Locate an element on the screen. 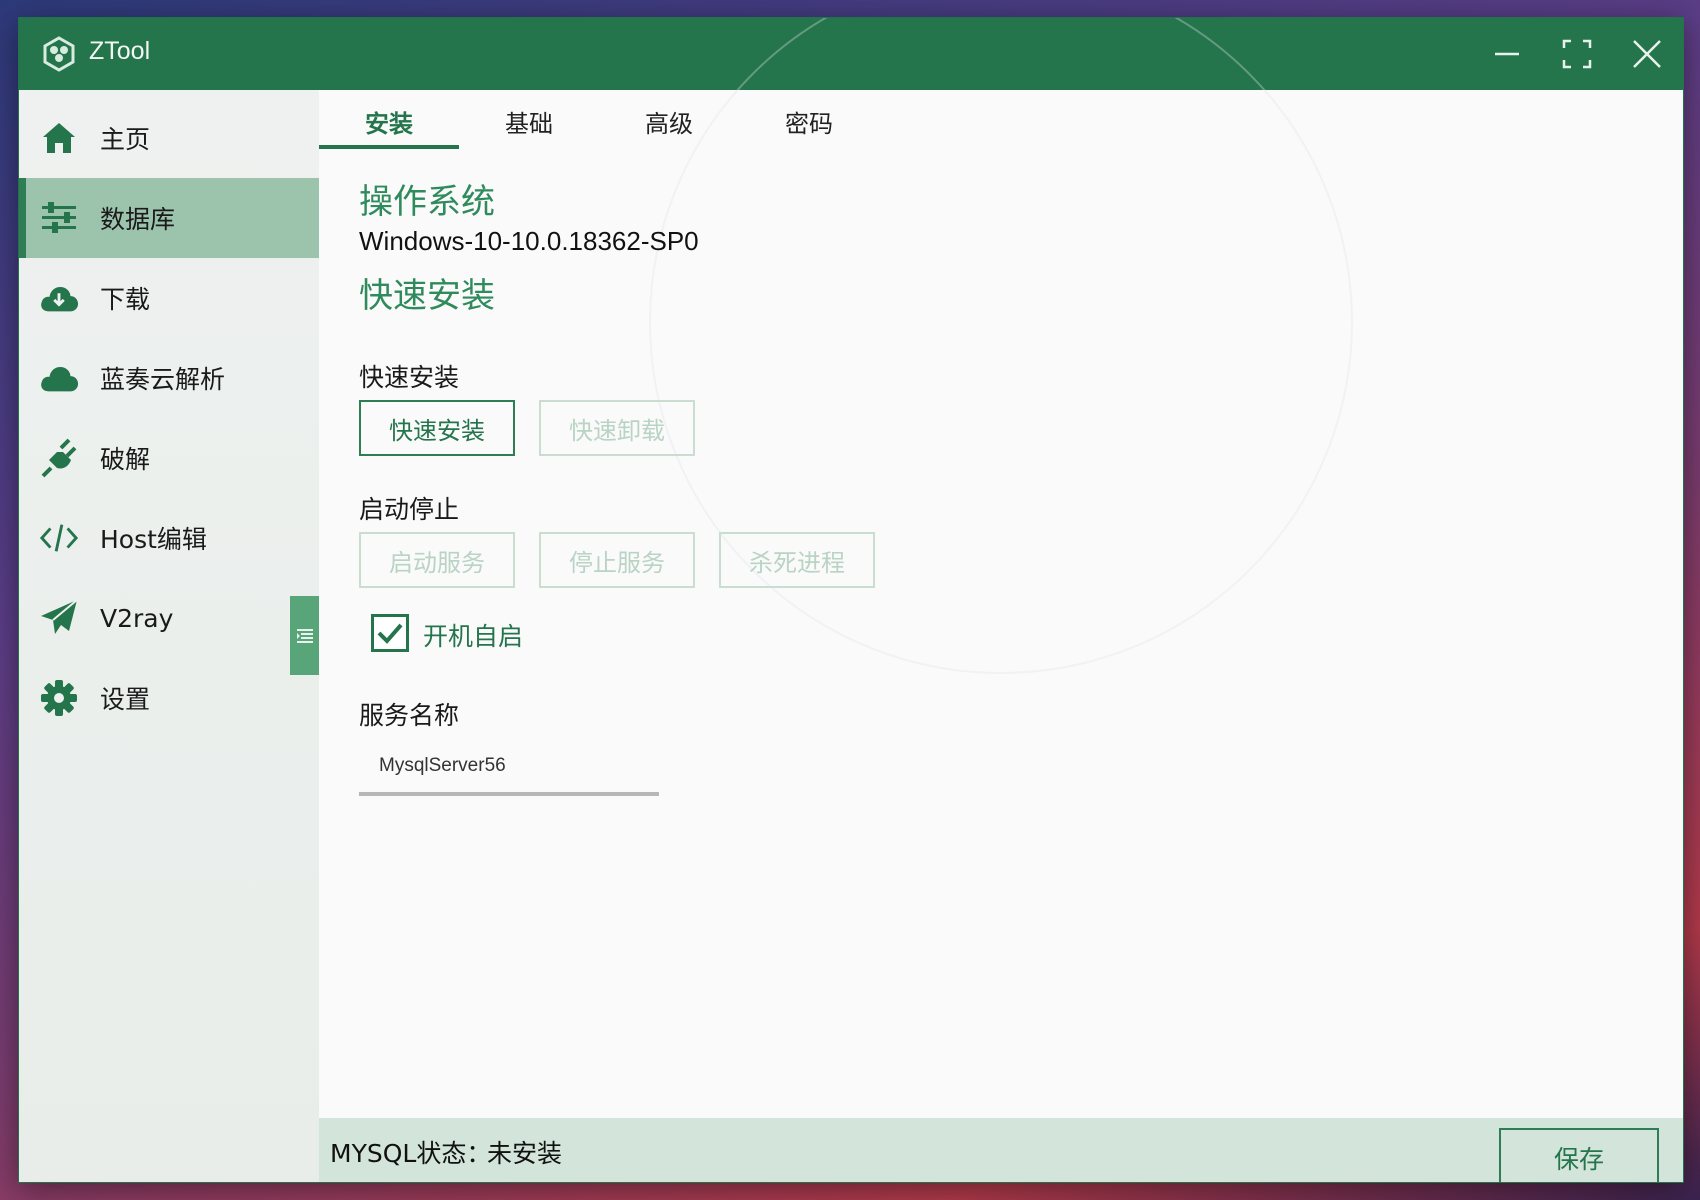 This screenshot has width=1700, height=1200. os-value: Windows-10-10.0.18362-SP0 is located at coordinates (529, 241).